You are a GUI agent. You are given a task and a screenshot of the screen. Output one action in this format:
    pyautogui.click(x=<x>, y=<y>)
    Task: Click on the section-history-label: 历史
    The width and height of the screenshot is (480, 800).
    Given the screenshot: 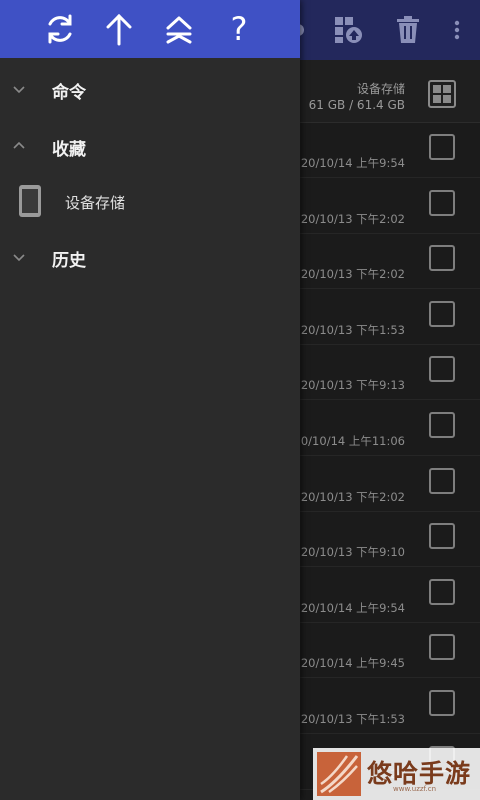 What is the action you would take?
    pyautogui.click(x=69, y=261)
    